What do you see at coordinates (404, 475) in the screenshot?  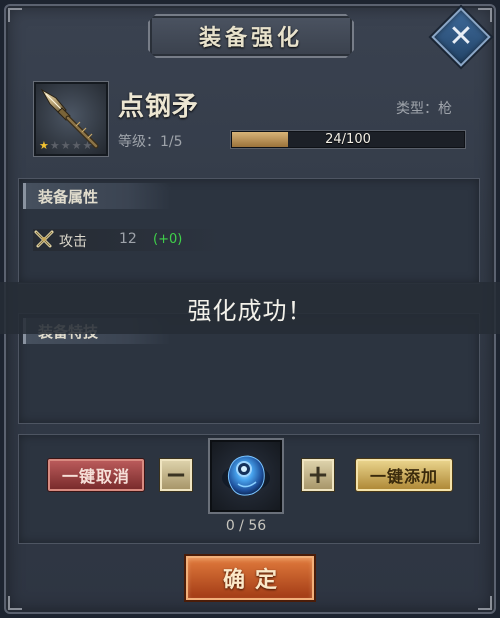 I see `add-all-button: 一键添加` at bounding box center [404, 475].